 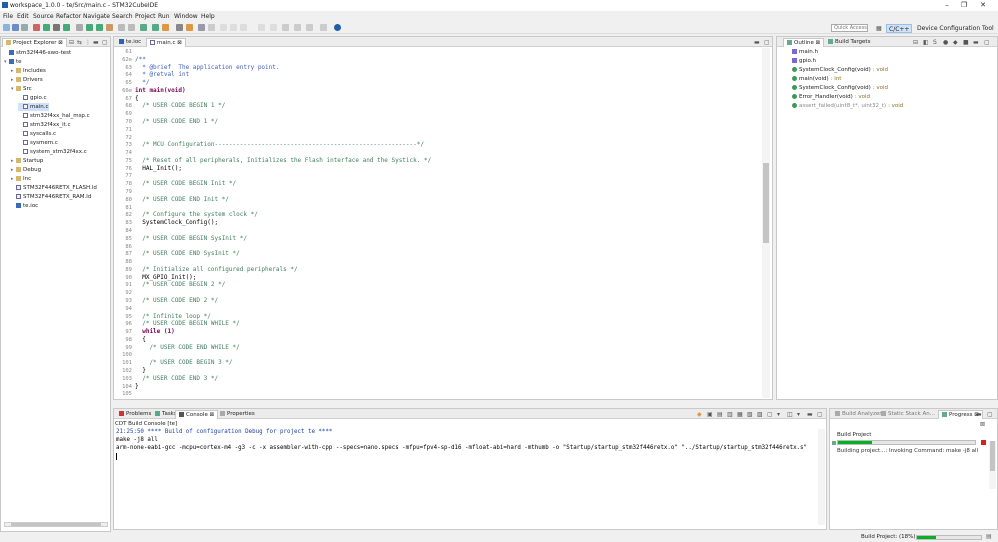 What do you see at coordinates (21, 89) in the screenshot?
I see `tree-item-src: ▾ Src` at bounding box center [21, 89].